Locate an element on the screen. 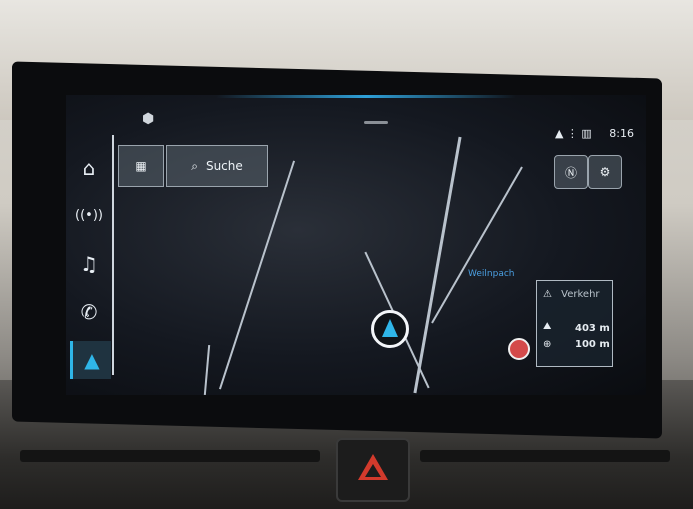  distance-2: 100 m is located at coordinates (592, 344).